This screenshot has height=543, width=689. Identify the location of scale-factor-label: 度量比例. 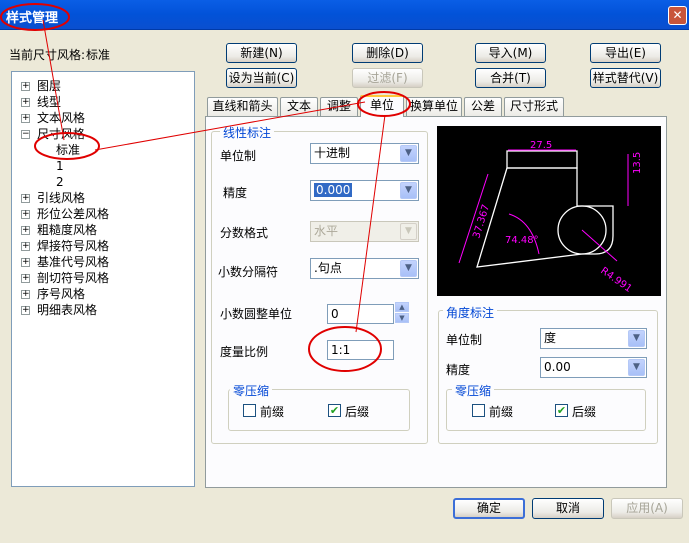
(244, 352).